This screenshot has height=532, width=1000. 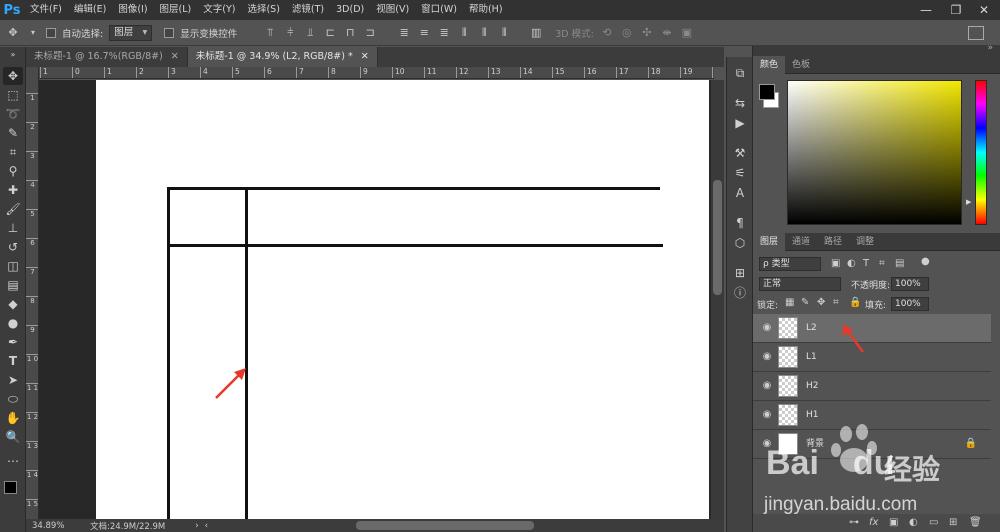 What do you see at coordinates (350, 10) in the screenshot?
I see `menu-3d: 3D(D)` at bounding box center [350, 10].